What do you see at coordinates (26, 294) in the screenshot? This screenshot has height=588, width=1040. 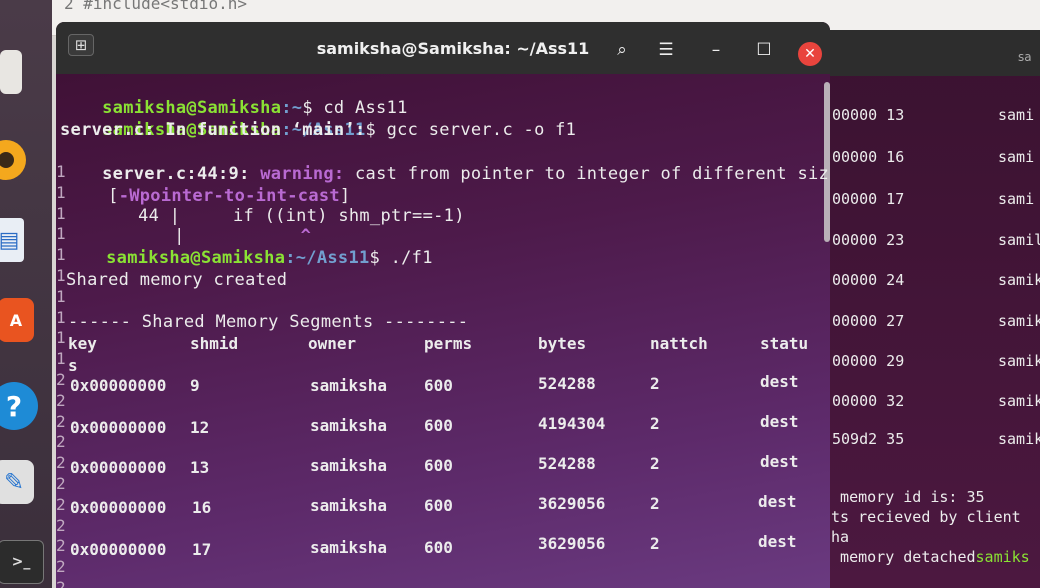 I see `dock: ▤ A ? ✎ >_` at bounding box center [26, 294].